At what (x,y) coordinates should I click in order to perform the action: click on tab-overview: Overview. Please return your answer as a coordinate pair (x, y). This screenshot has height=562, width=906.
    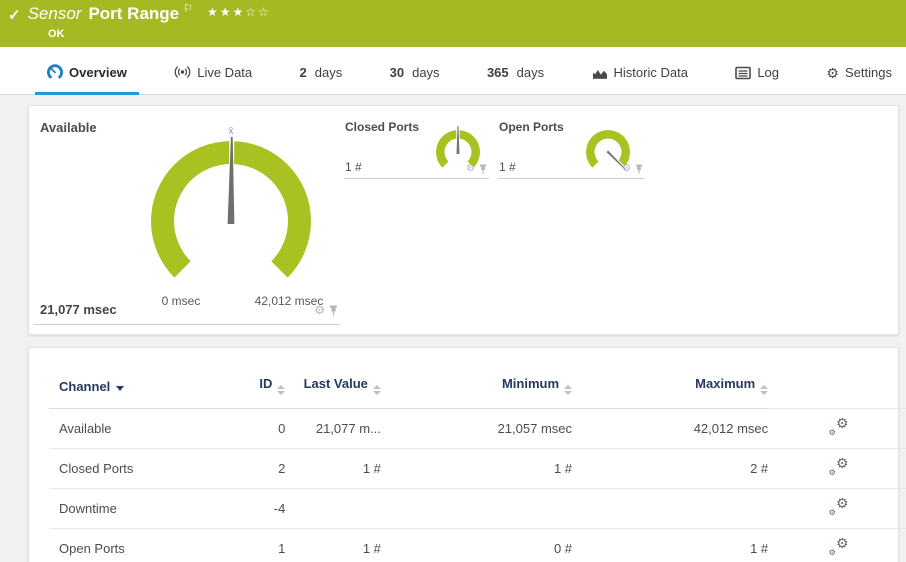
    Looking at the image, I should click on (87, 79).